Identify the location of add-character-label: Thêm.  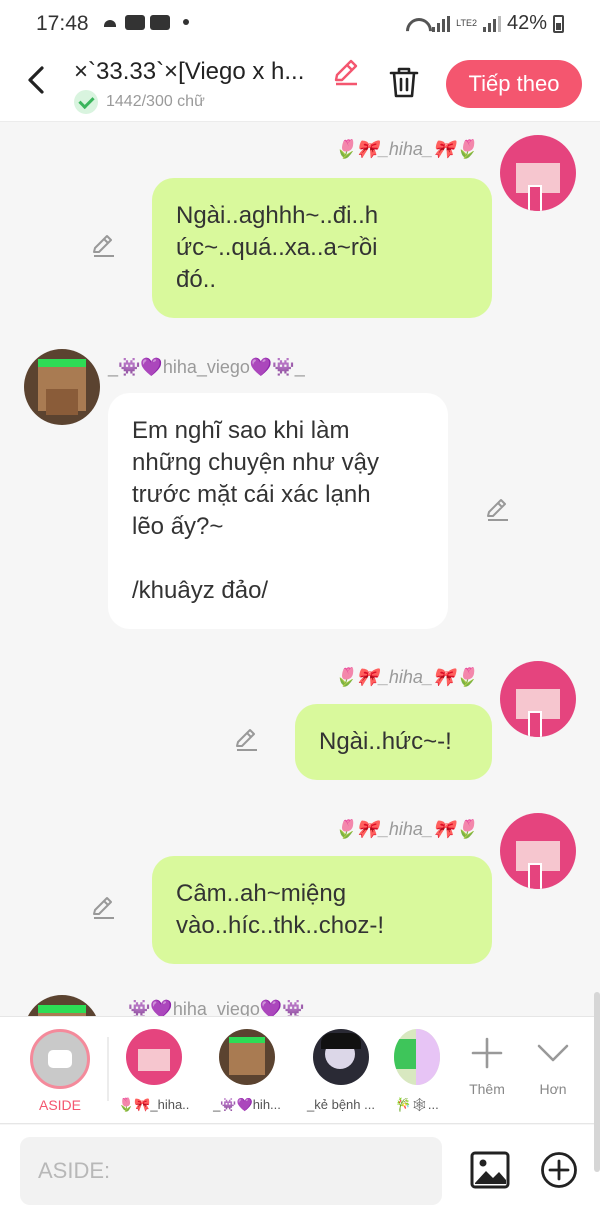
(487, 1089).